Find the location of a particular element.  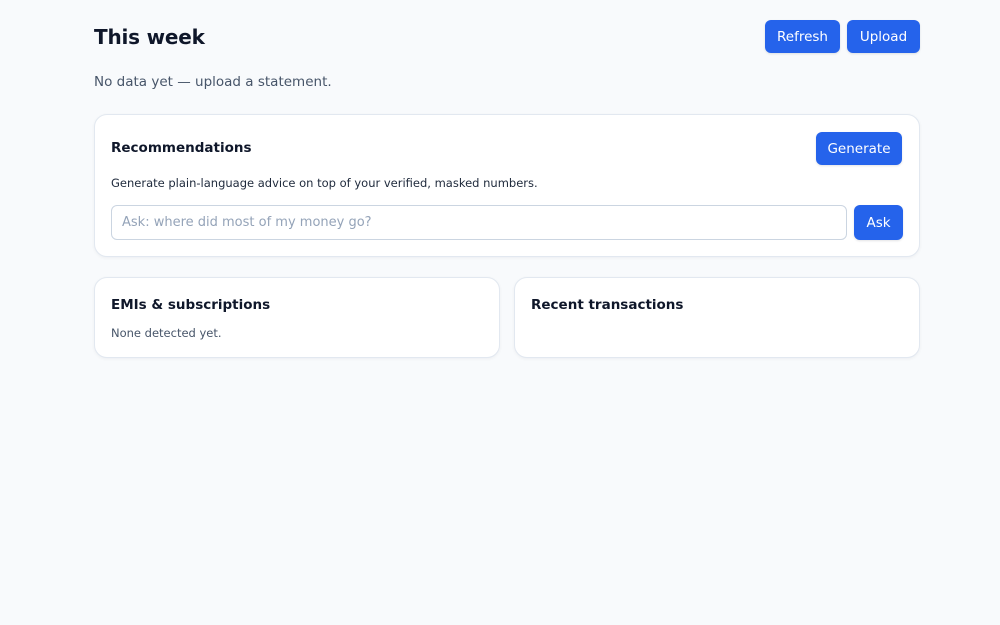

refresh-button: Refresh is located at coordinates (802, 36).